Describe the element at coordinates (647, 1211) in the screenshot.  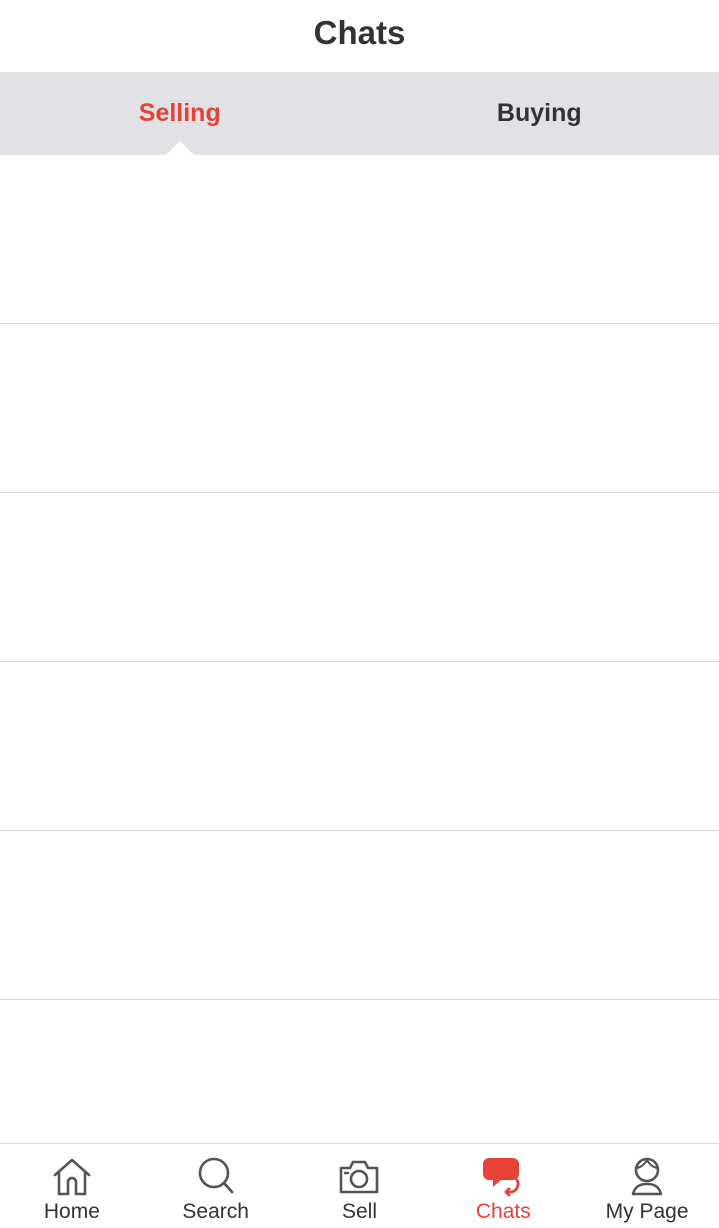
I see `nav-label-my-page: My Page` at that location.